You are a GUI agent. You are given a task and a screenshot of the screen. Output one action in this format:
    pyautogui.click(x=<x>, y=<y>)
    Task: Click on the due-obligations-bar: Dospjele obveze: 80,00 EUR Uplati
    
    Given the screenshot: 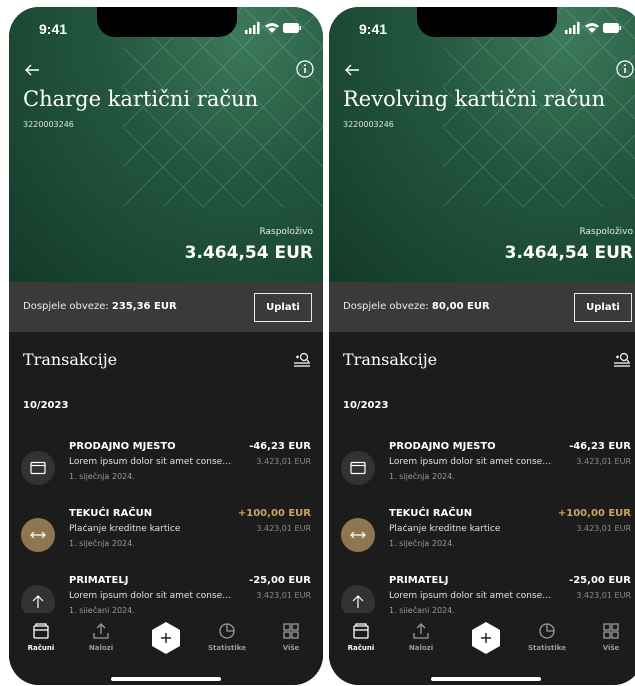 What is the action you would take?
    pyautogui.click(x=482, y=307)
    